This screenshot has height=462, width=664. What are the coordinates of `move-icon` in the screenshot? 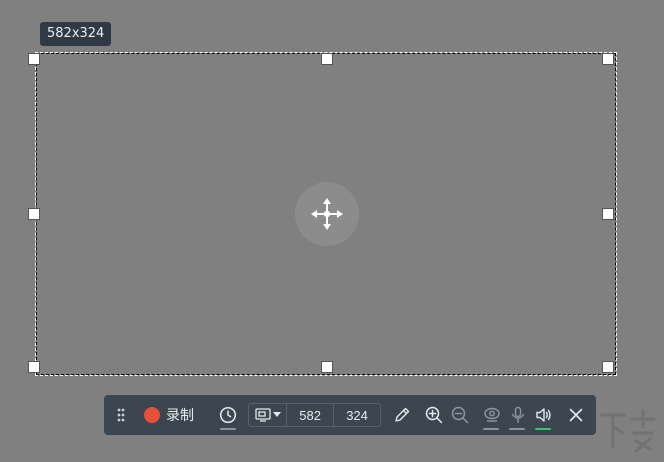 It's located at (327, 214).